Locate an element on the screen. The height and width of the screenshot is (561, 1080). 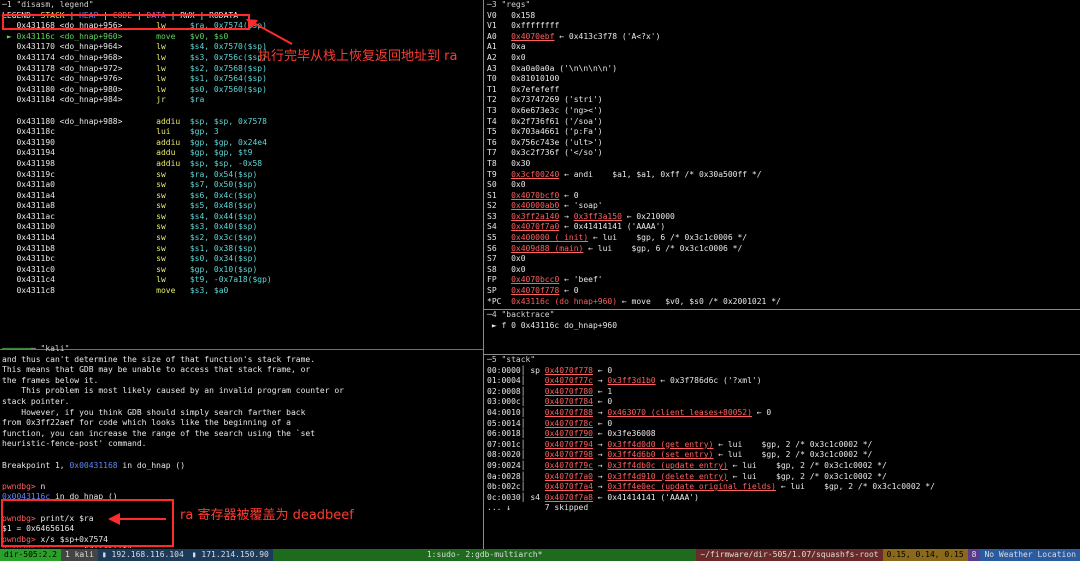
disasm-row: 0x43118c lui $gp, 3 is located at coordinates (242, 132).